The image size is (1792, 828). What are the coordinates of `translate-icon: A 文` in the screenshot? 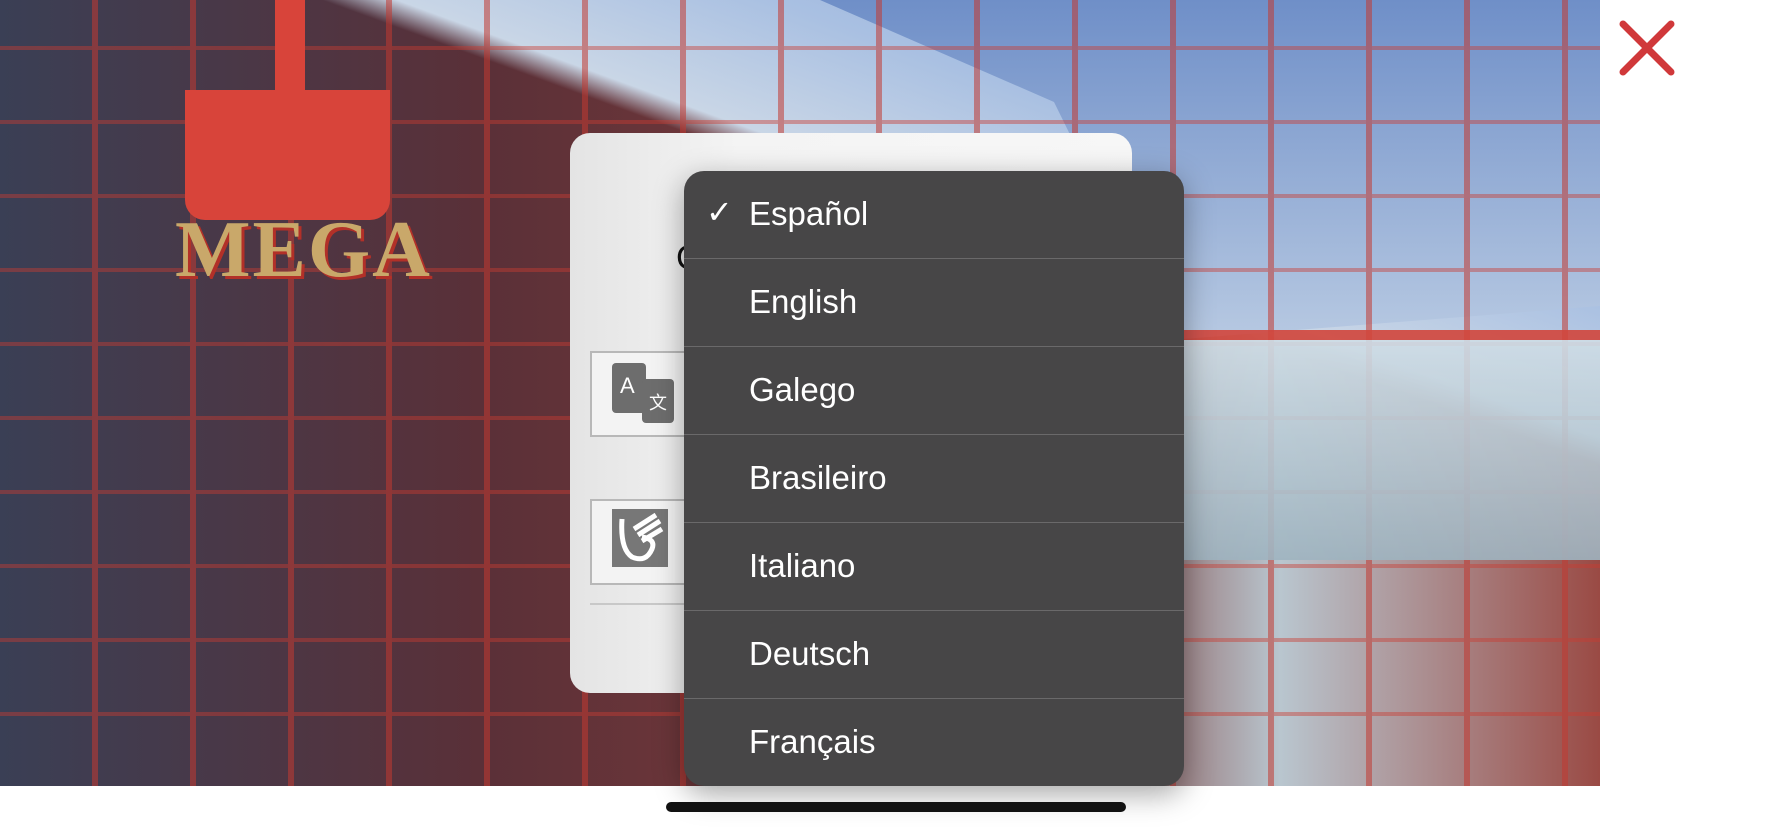 It's located at (643, 393).